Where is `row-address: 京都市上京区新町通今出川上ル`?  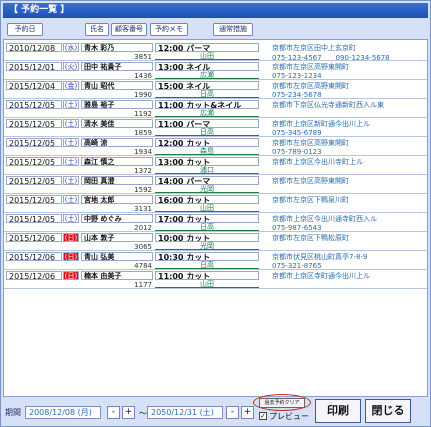
row-address: 京都市上京区新町通今出川上ル is located at coordinates (321, 124).